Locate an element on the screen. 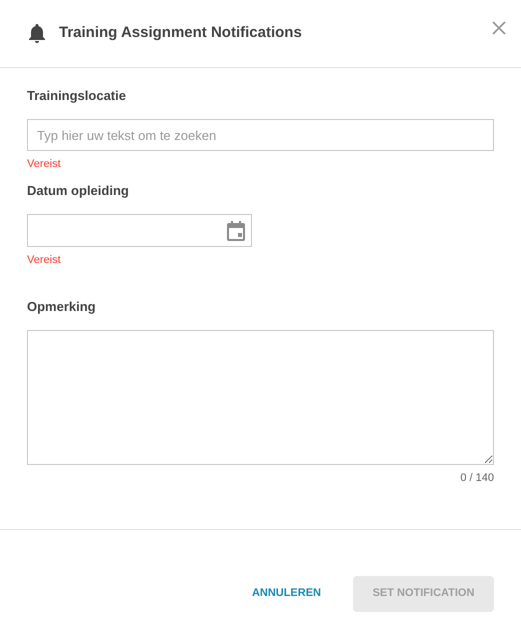 This screenshot has width=521, height=618. field-label: Opmerking is located at coordinates (62, 307).